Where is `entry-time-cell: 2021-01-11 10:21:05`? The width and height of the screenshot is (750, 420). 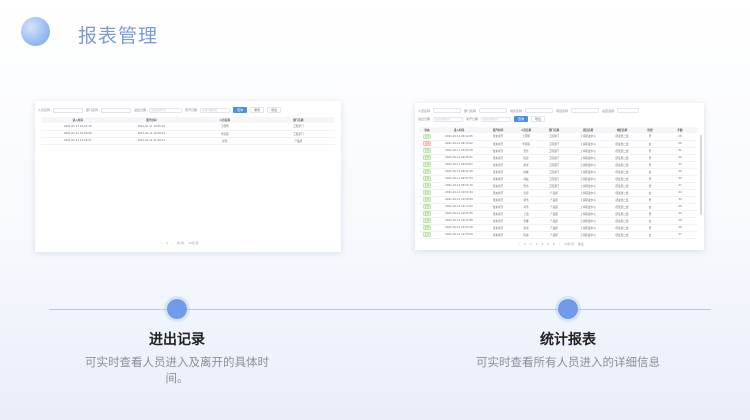
entry-time-cell: 2021-01-11 10:21:05 is located at coordinates (459, 214).